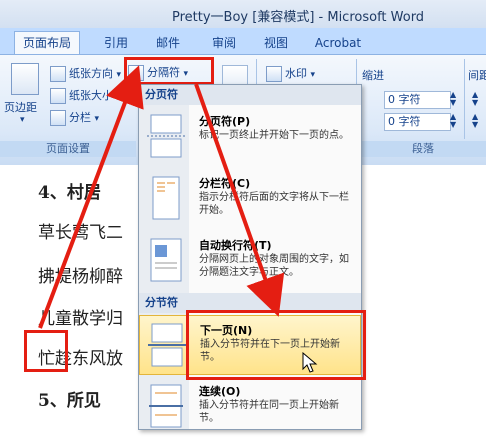 The image size is (486, 437). Describe the element at coordinates (296, 73) in the screenshot. I see `watermark-label: 水印` at that location.